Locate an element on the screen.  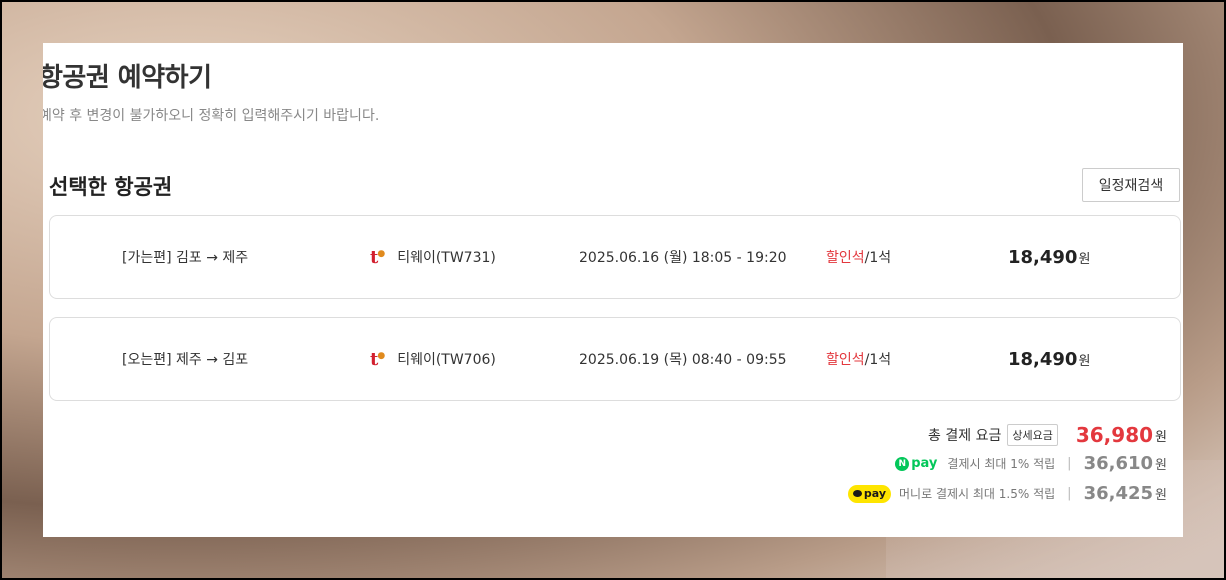
flight-airline: t● 티웨이(TW731) is located at coordinates (433, 257).